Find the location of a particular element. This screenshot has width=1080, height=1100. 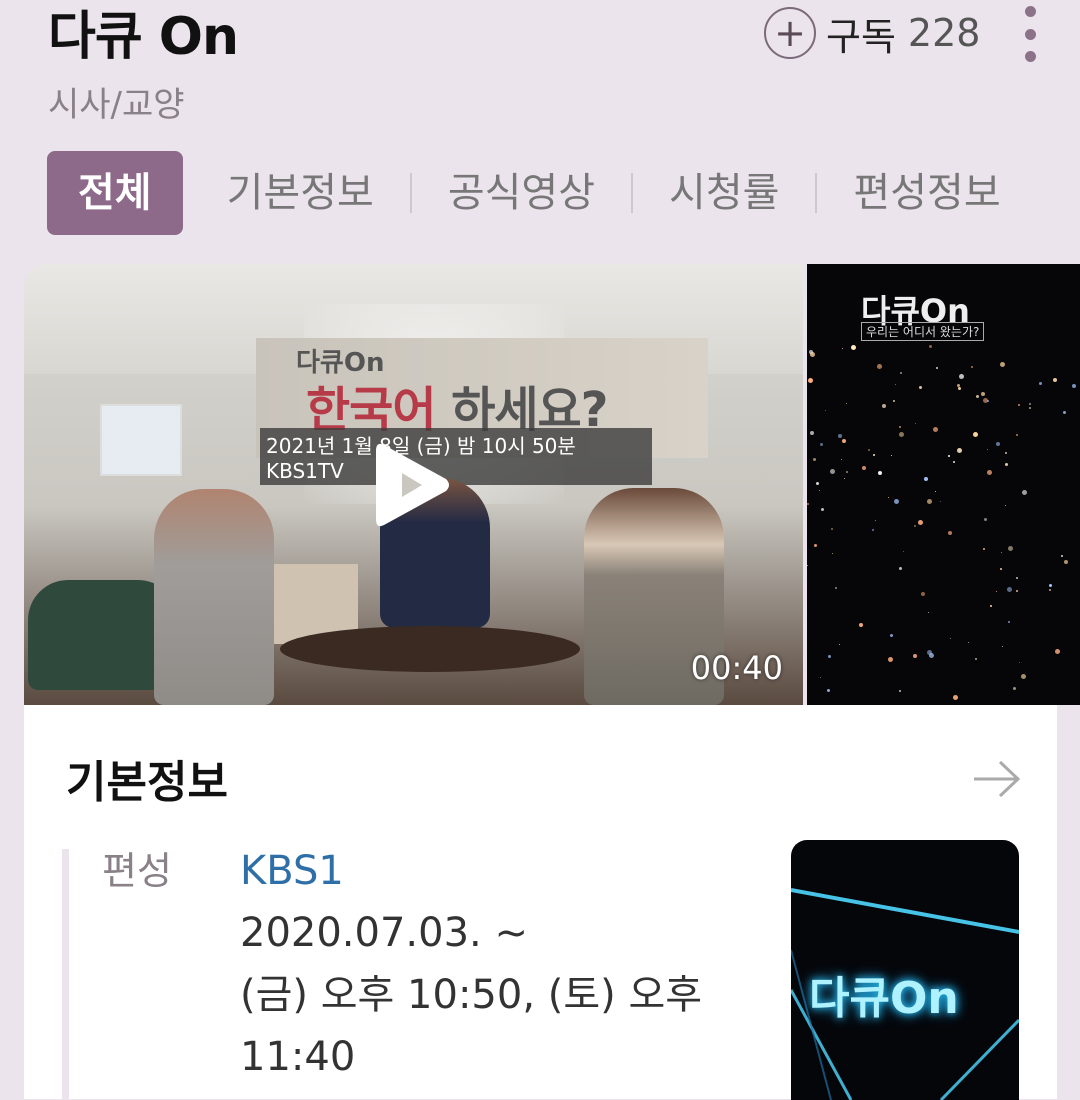

tab-bar: 전체 기본정보 공식영상 시청률 편성정보 is located at coordinates (542, 193).